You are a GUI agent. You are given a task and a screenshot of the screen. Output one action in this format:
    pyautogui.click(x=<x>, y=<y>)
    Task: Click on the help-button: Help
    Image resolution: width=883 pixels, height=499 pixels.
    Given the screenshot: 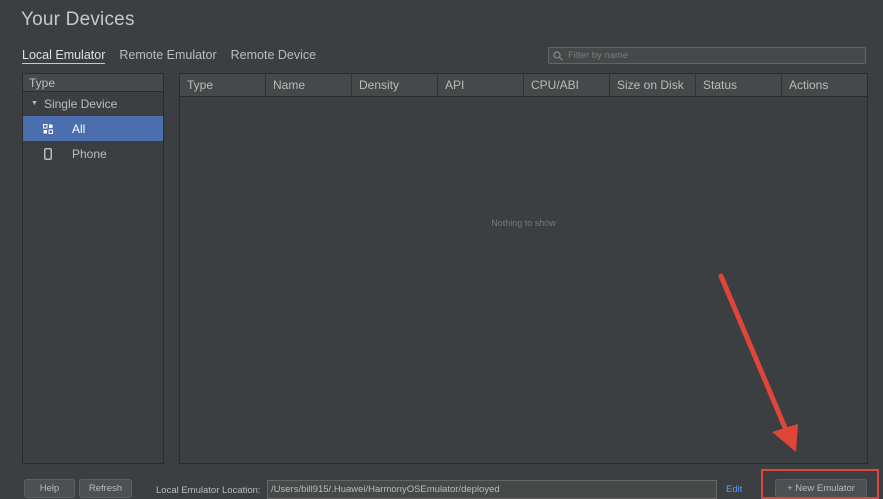 What is the action you would take?
    pyautogui.click(x=49, y=488)
    